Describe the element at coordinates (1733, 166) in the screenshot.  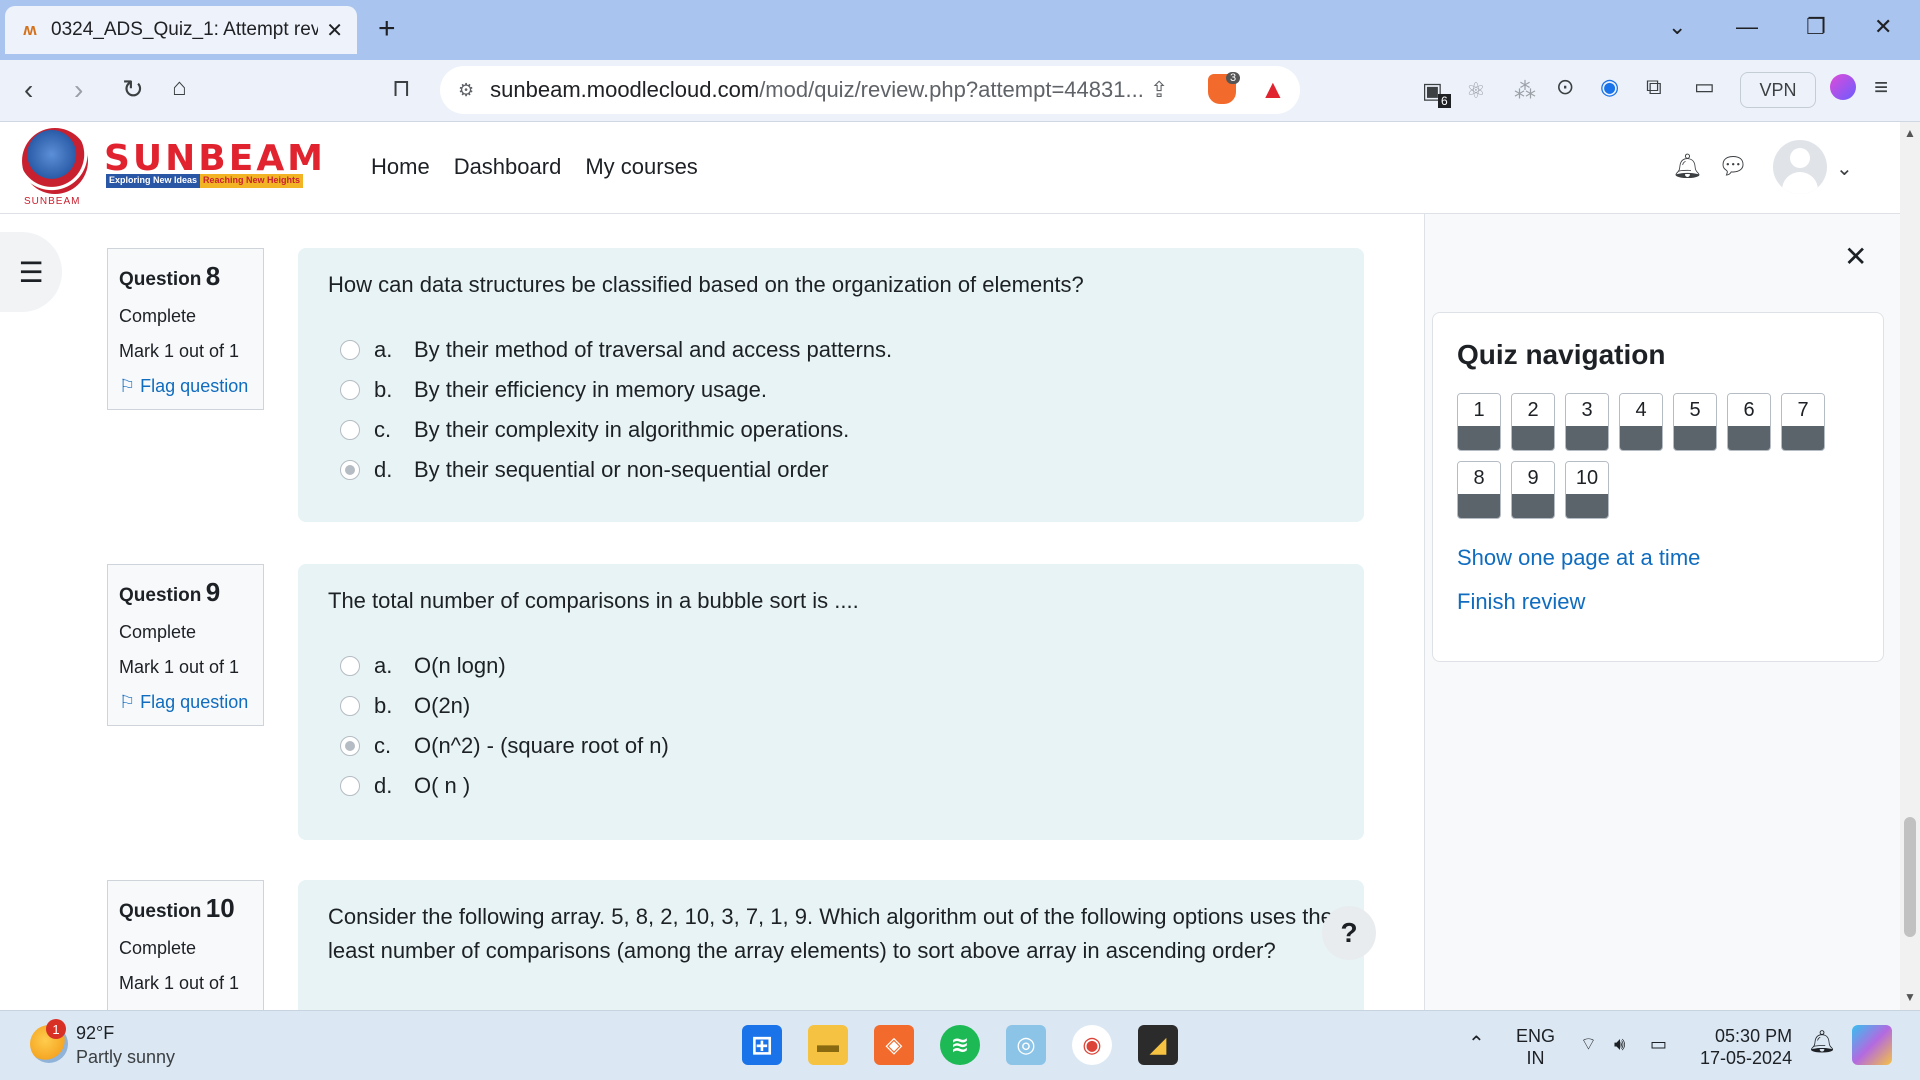
I see `messages-icon: 💬︎` at that location.